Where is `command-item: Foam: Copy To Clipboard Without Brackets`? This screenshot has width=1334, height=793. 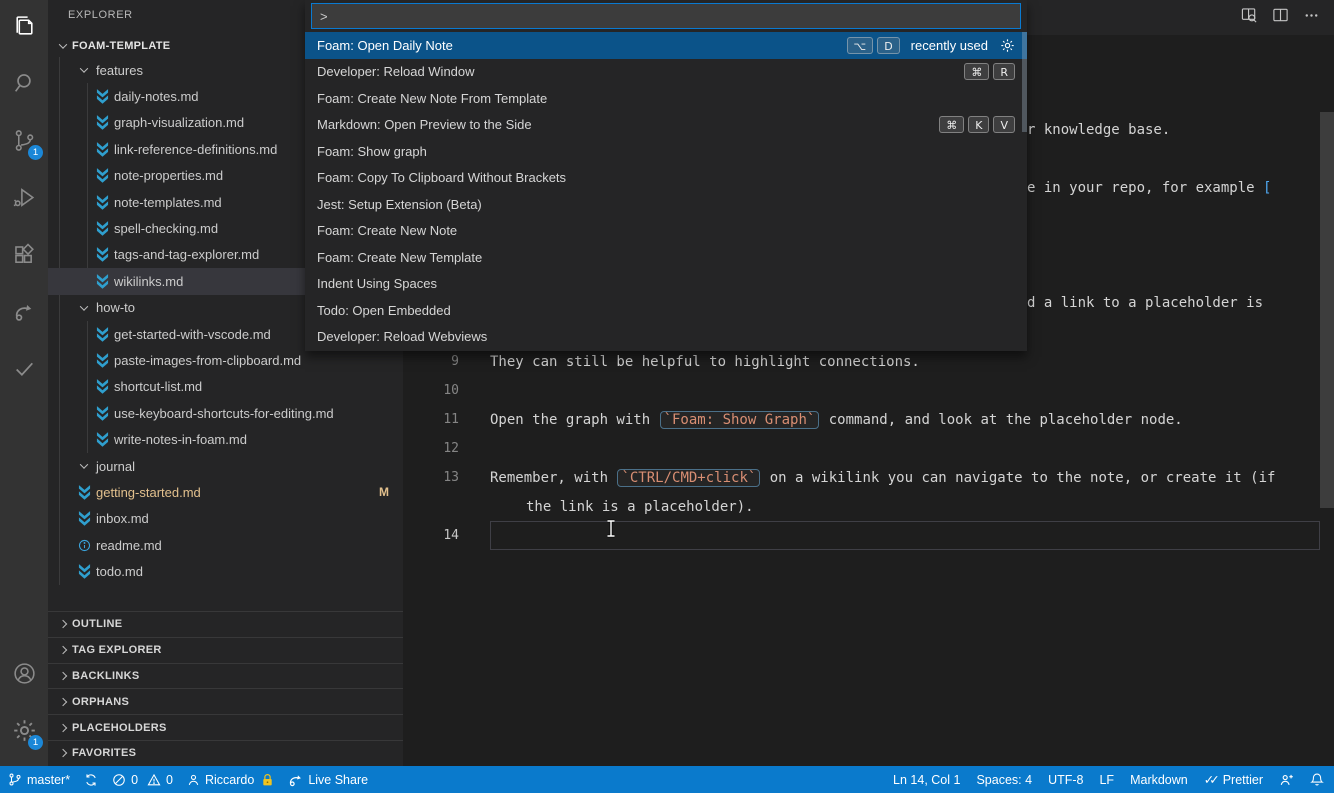 command-item: Foam: Copy To Clipboard Without Brackets is located at coordinates (666, 178).